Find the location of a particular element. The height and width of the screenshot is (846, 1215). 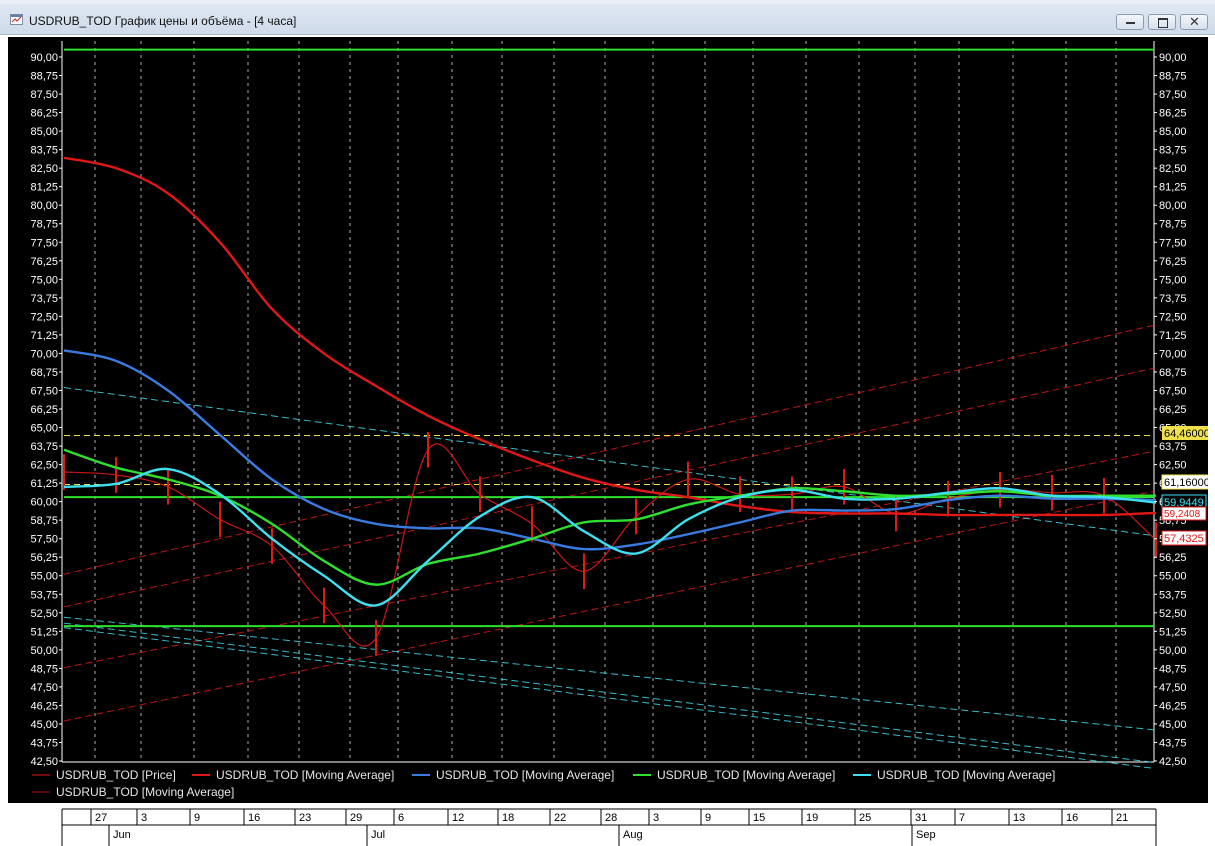

y-tick-right: 73,75 is located at coordinates (1173, 299).